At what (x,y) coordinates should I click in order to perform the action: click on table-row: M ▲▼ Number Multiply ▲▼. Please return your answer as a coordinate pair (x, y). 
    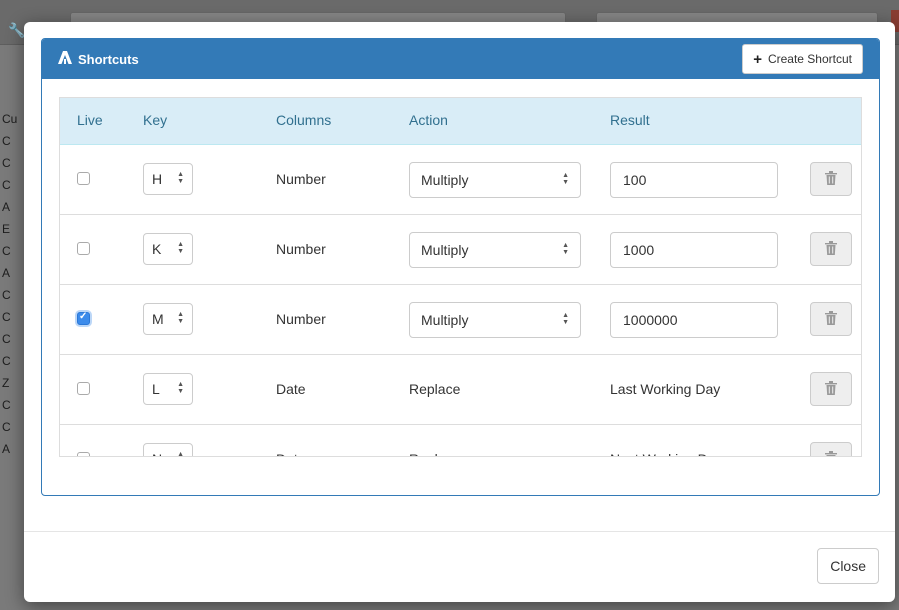
    Looking at the image, I should click on (460, 320).